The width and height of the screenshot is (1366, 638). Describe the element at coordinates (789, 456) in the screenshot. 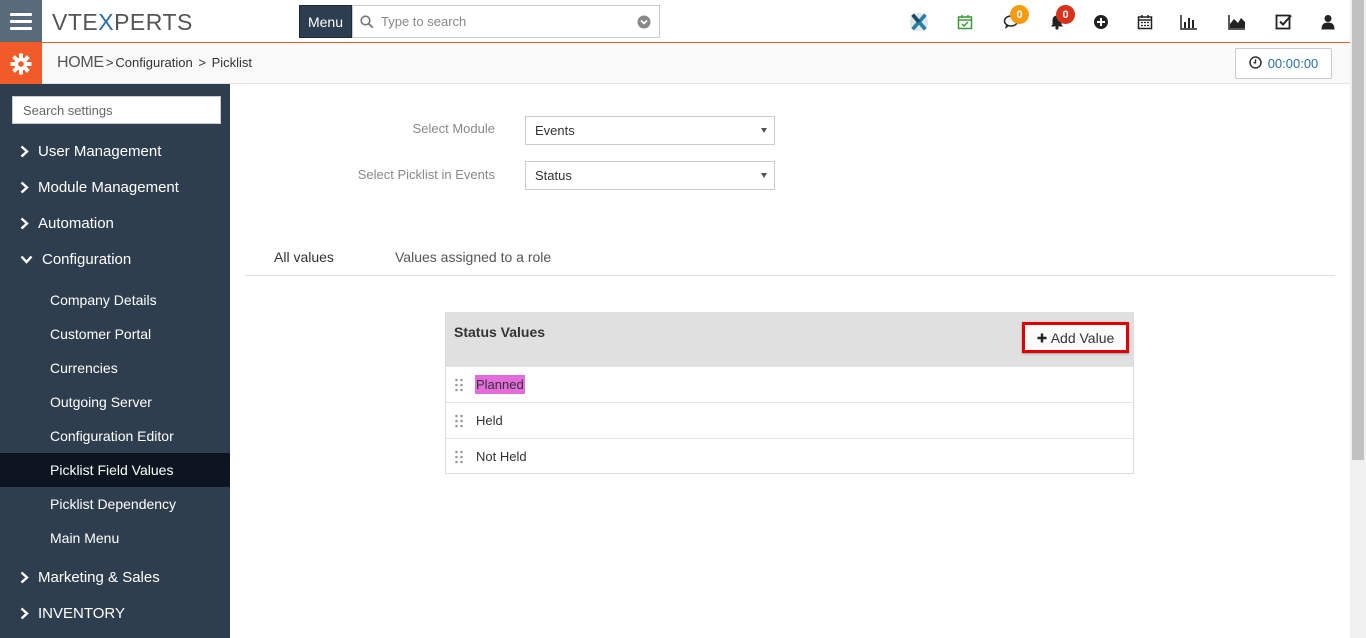

I see `picklist-value-row: Not Held` at that location.